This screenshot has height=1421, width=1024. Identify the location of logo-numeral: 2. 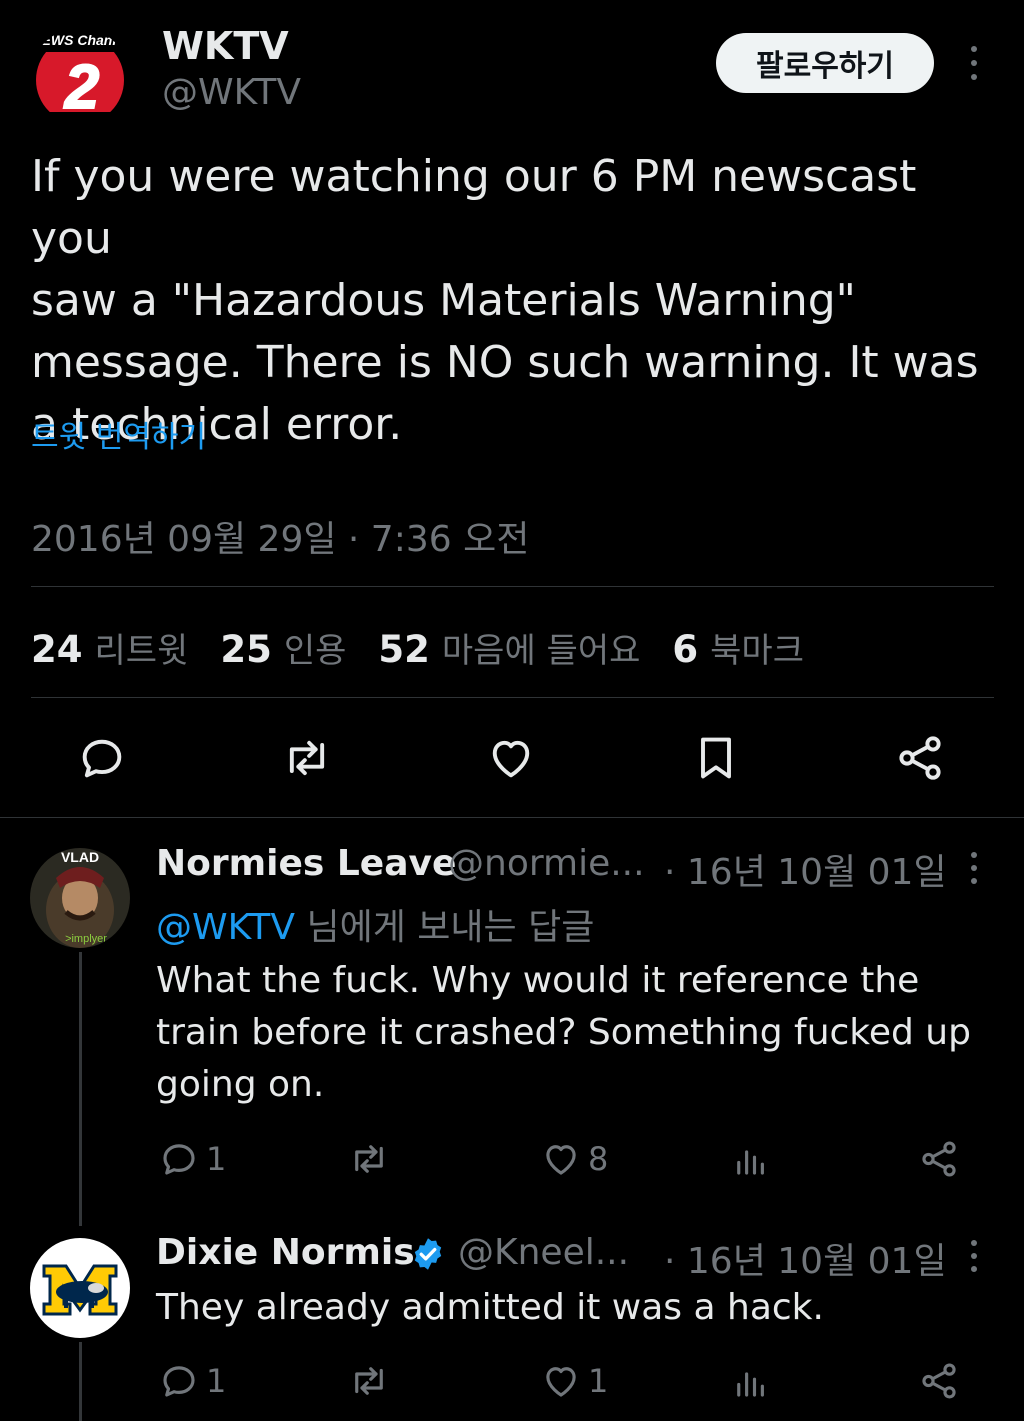
(81, 87).